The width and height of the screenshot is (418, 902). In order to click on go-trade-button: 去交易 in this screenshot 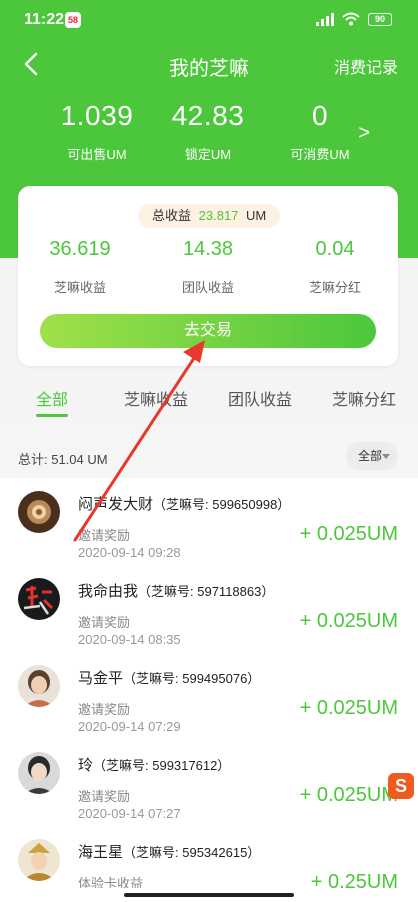, I will do `click(208, 331)`.